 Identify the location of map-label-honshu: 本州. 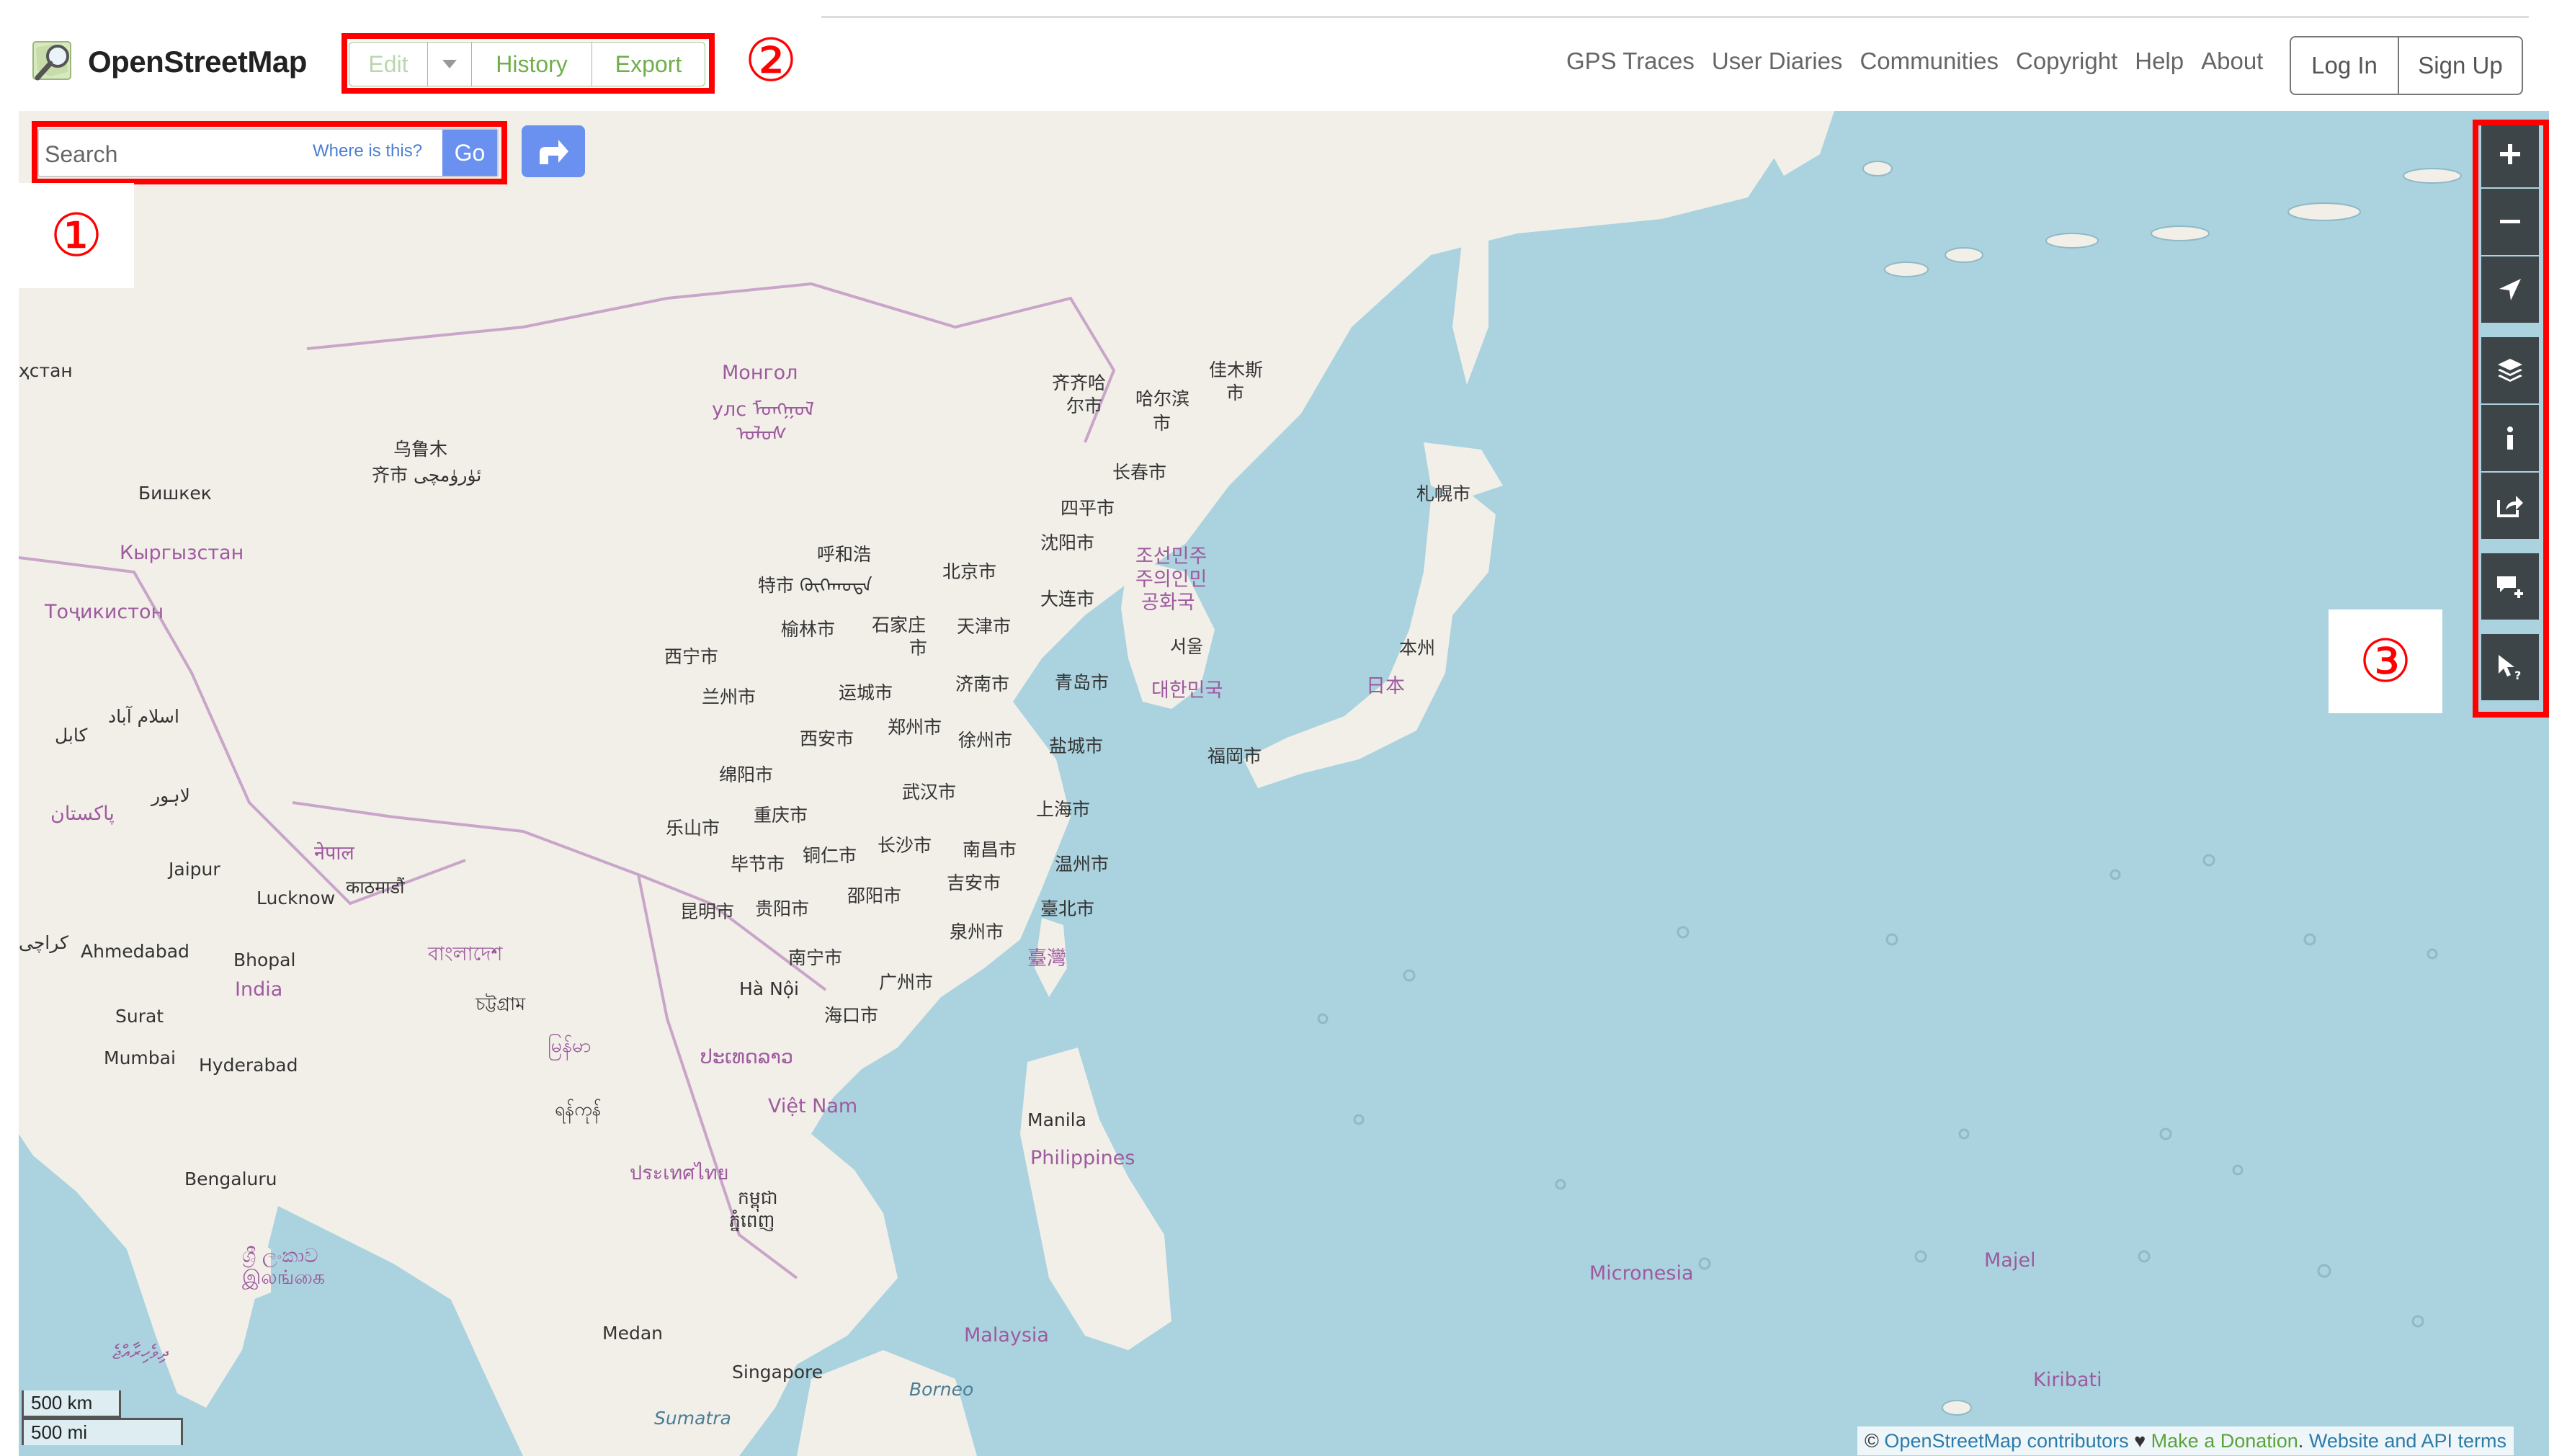
(1417, 648).